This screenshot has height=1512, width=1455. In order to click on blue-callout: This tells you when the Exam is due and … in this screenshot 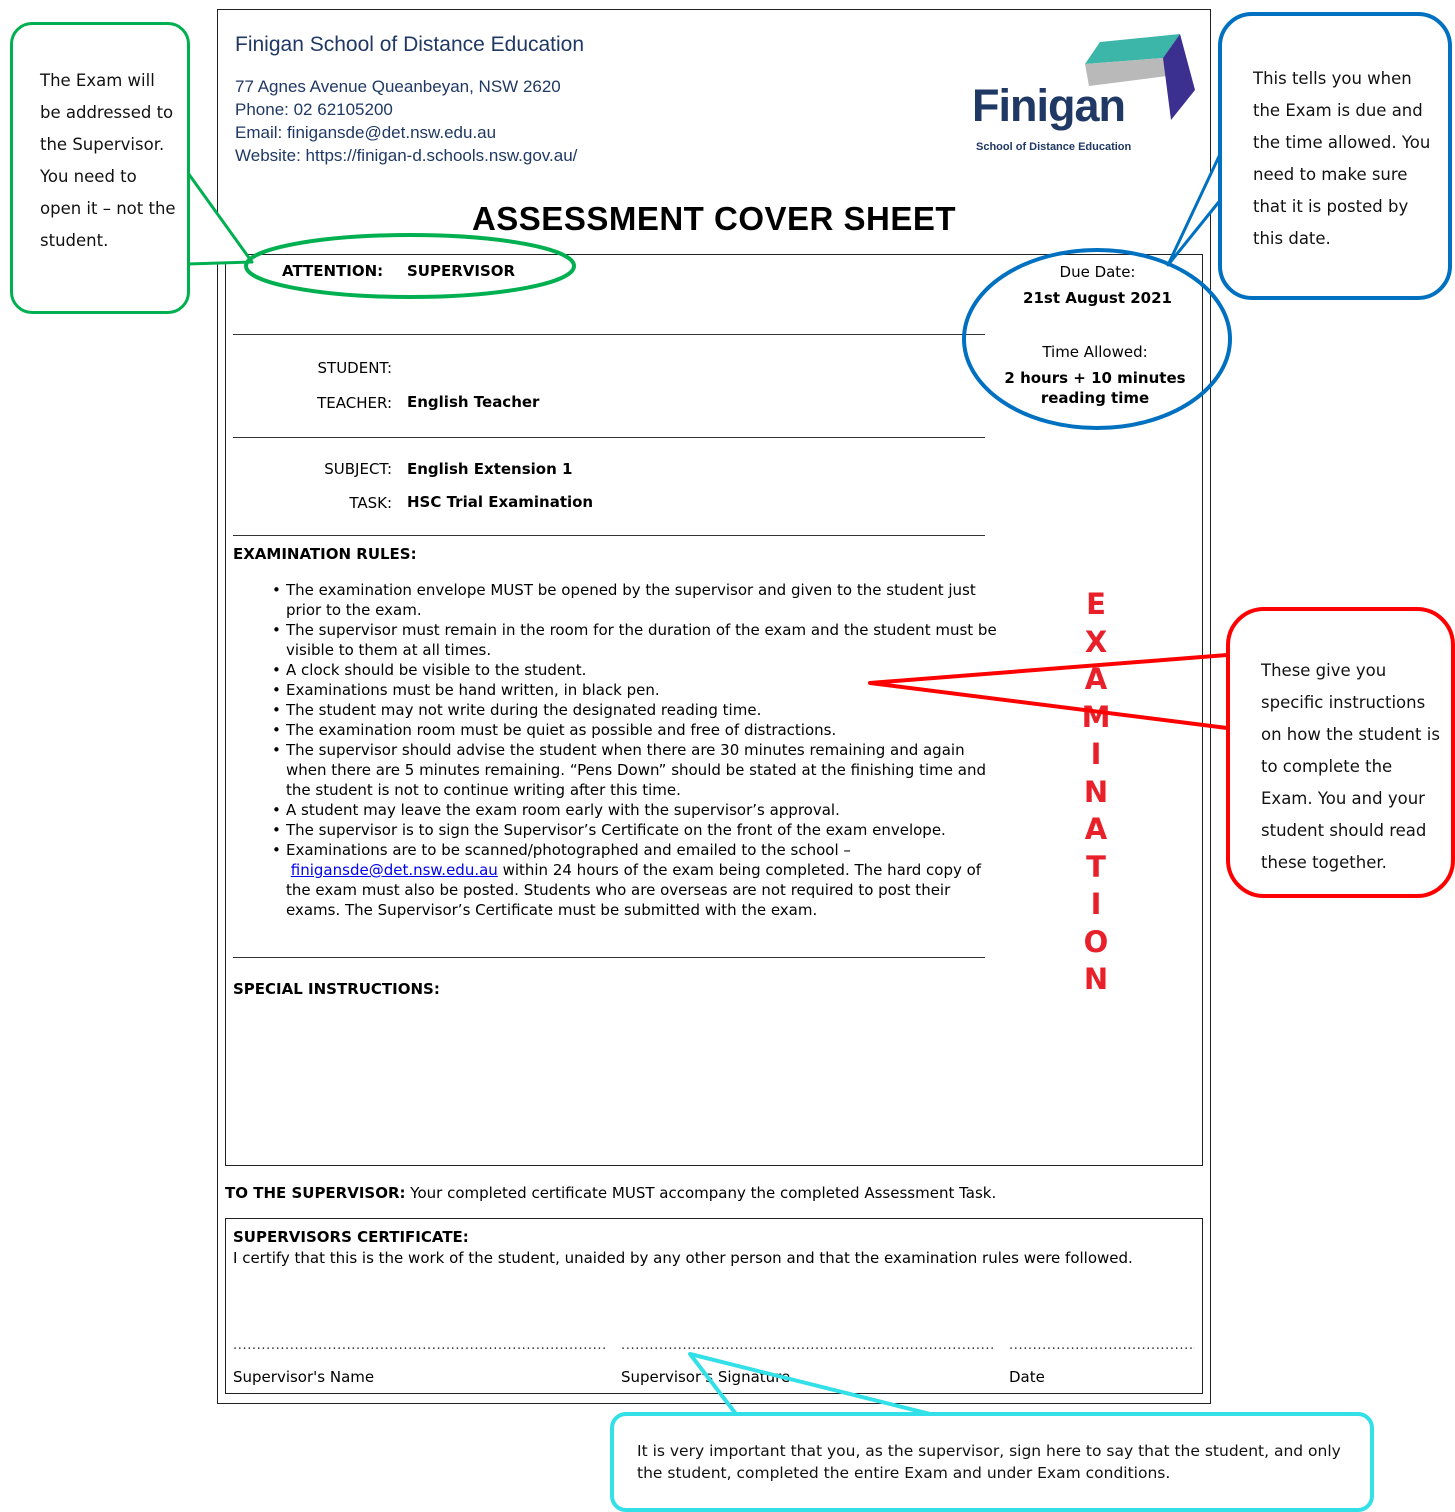, I will do `click(1335, 156)`.